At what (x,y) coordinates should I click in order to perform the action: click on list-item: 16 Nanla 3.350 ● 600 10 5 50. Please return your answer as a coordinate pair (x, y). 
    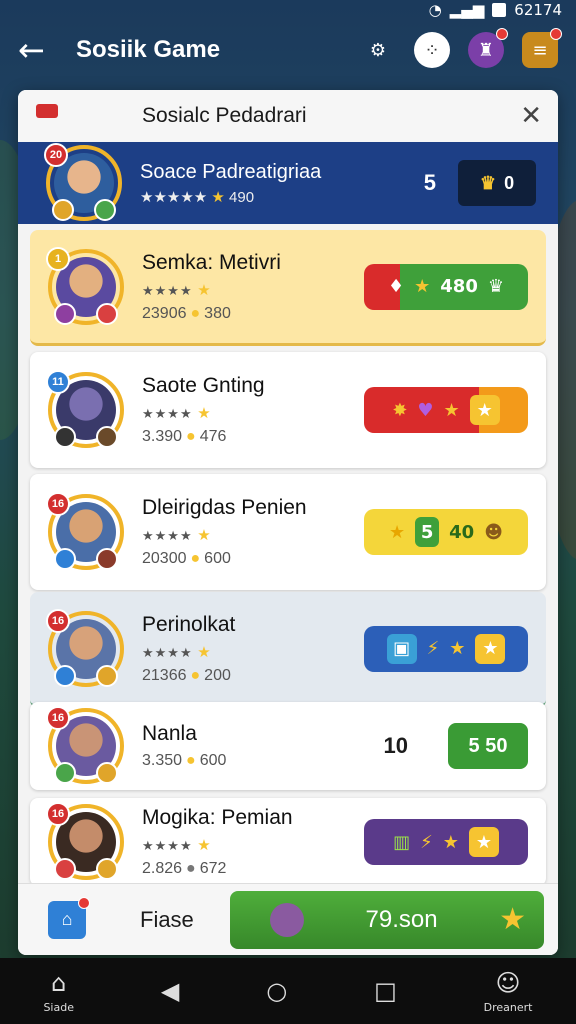
    Looking at the image, I should click on (288, 746).